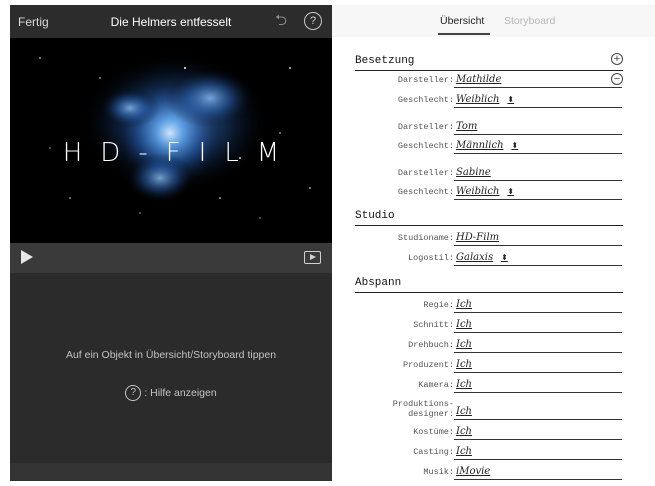 The width and height of the screenshot is (655, 486). Describe the element at coordinates (180, 392) in the screenshot. I see `help-hint-text: : Hilfe anzeigen` at that location.